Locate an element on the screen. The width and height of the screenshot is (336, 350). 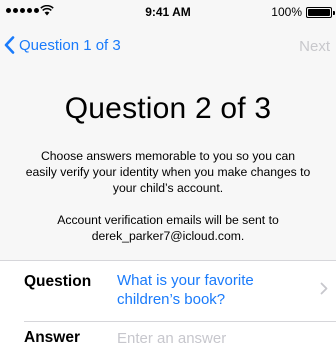
page-title: Question 2 of 3 is located at coordinates (168, 108).